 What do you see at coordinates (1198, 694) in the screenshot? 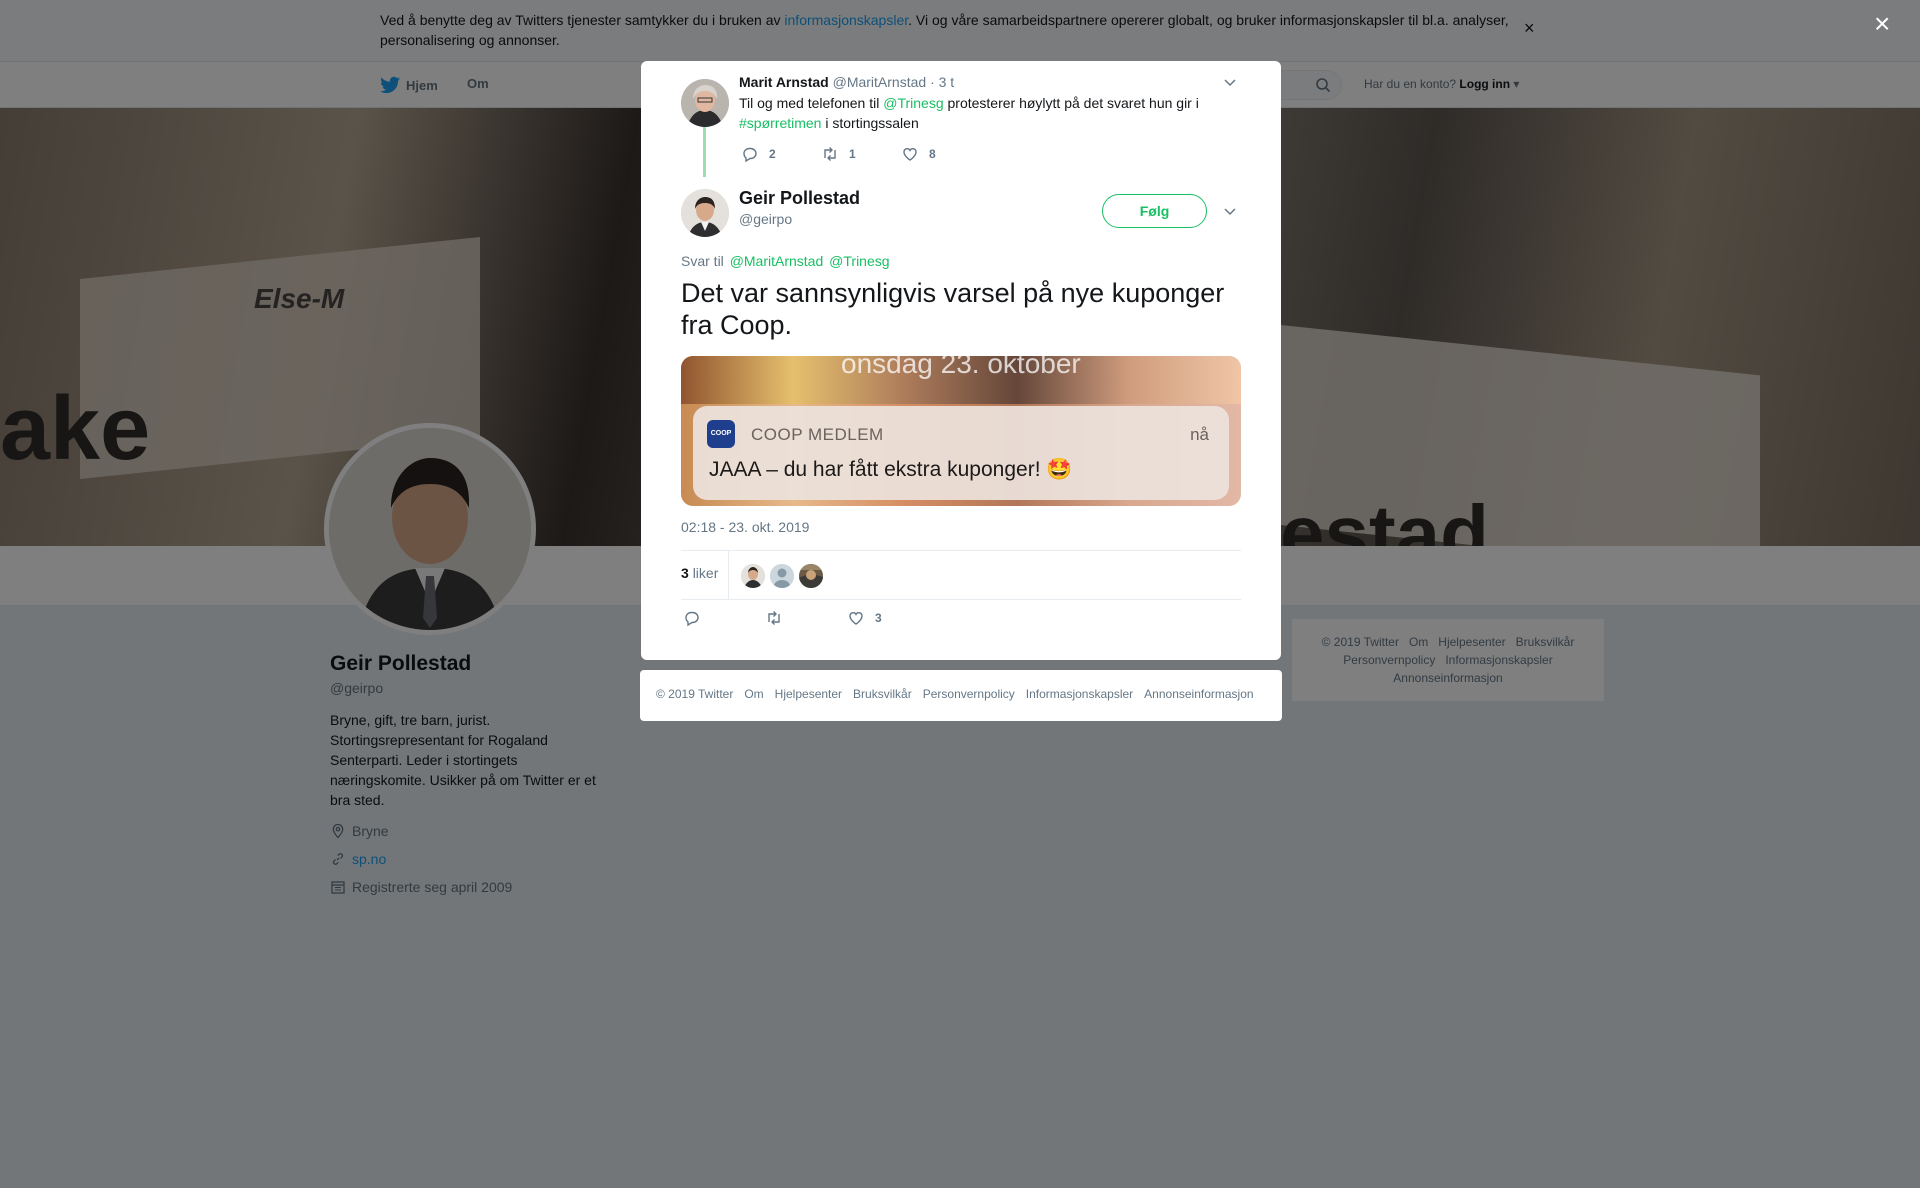
I see `footer-link-ads: Annonseinformasjon` at bounding box center [1198, 694].